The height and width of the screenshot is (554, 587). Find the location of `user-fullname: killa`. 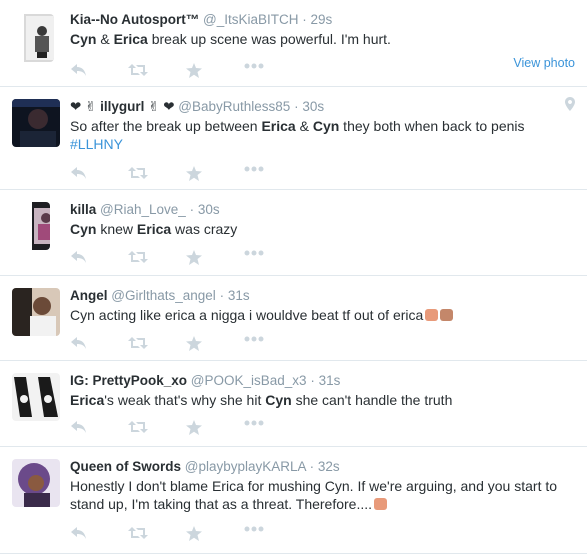

user-fullname: killa is located at coordinates (83, 209).